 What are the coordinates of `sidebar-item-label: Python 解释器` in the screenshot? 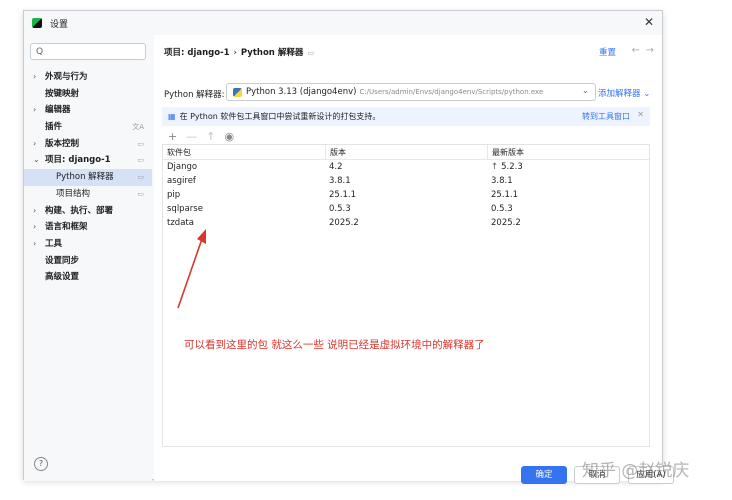 It's located at (85, 177).